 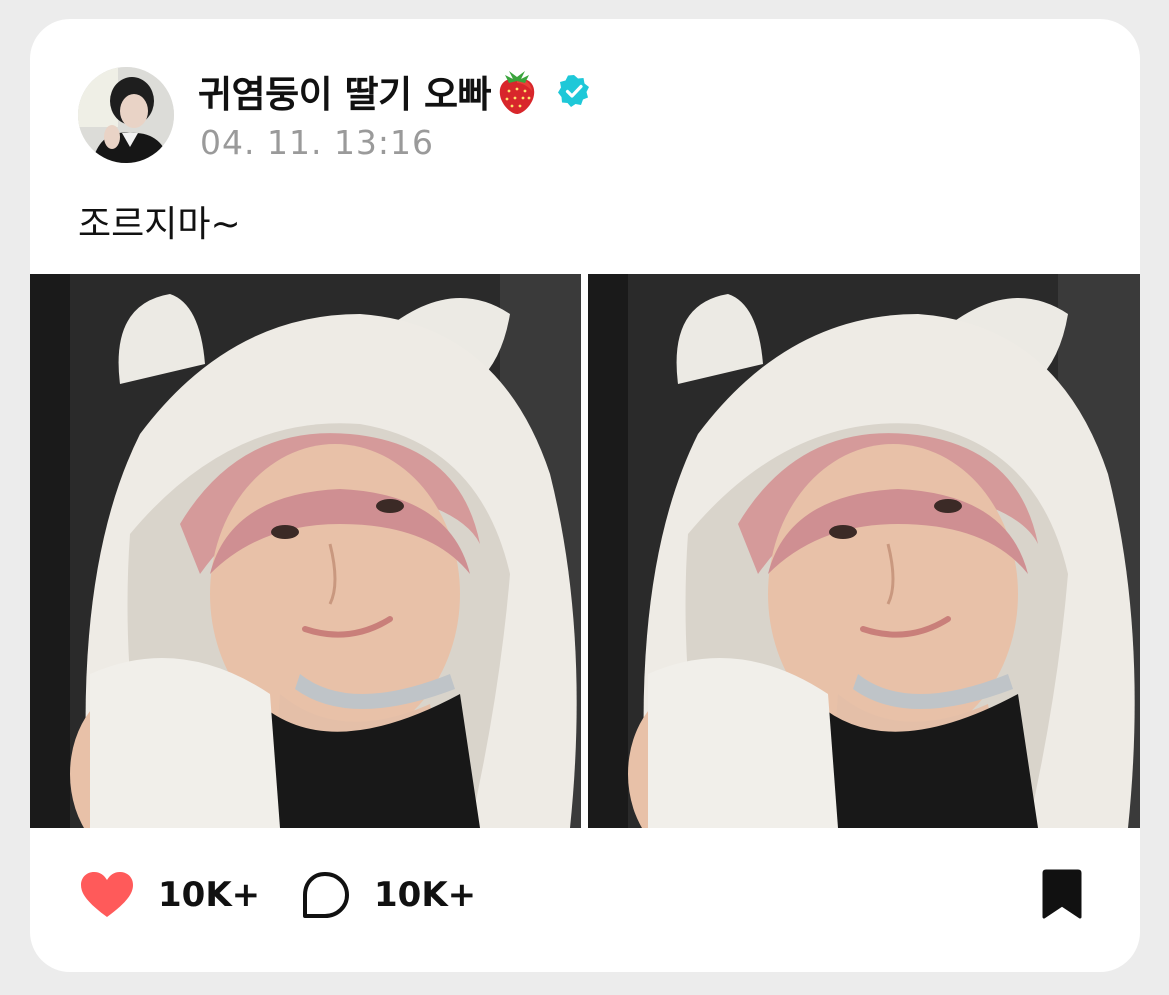 What do you see at coordinates (159, 224) in the screenshot?
I see `post-caption: 조르지마~` at bounding box center [159, 224].